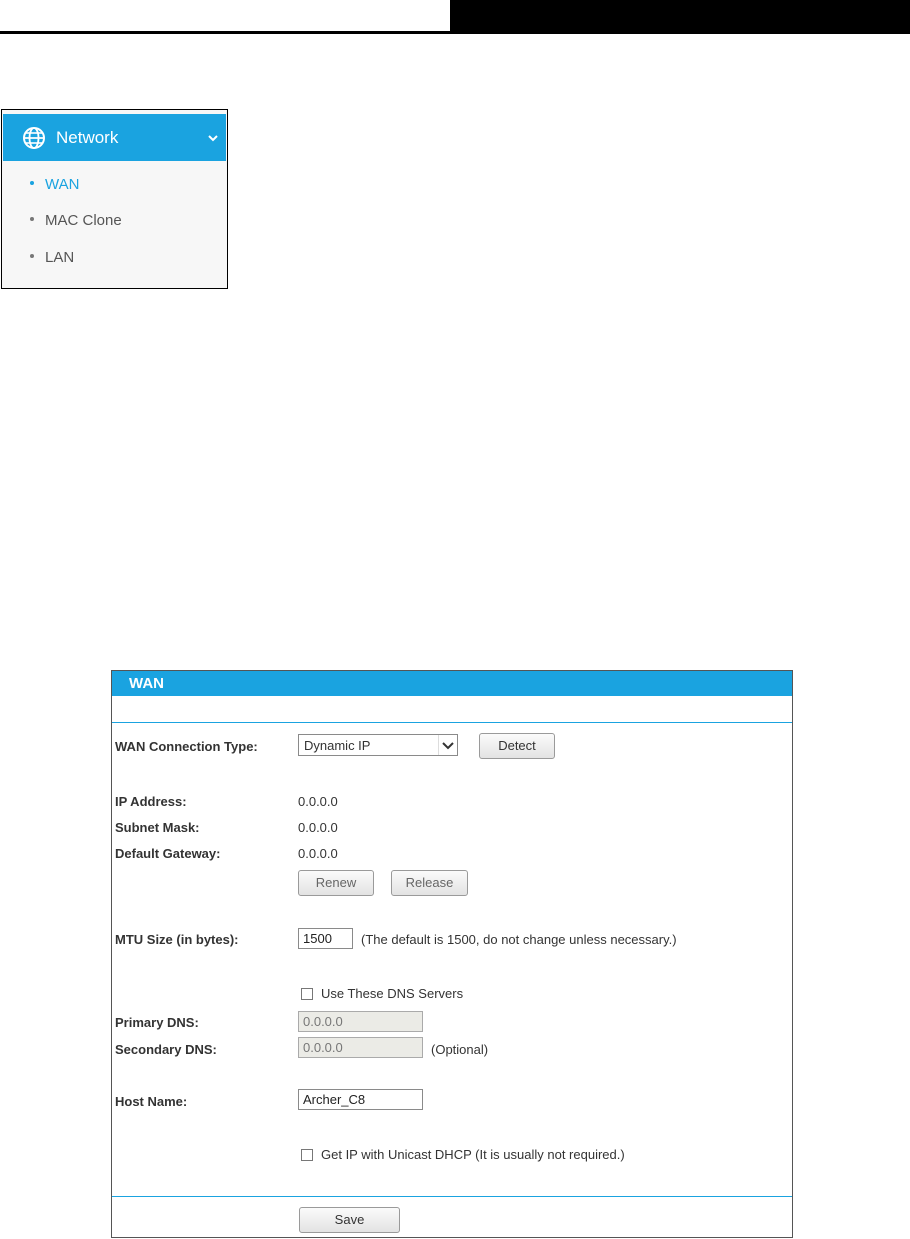 This screenshot has height=1239, width=910. Describe the element at coordinates (166, 1049) in the screenshot. I see `secondary-dns-label: Secondary DNS:` at that location.